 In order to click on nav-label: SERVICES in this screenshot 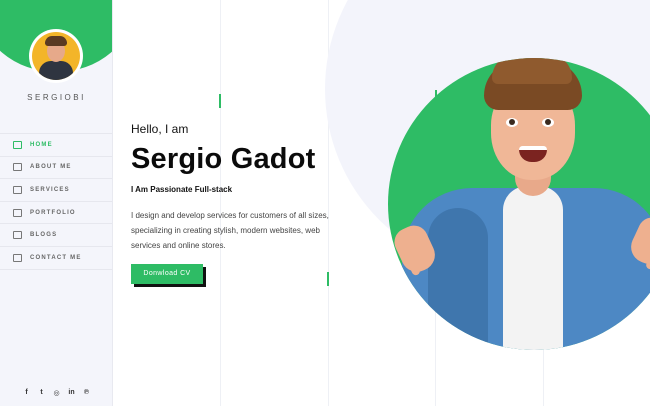, I will do `click(50, 189)`.